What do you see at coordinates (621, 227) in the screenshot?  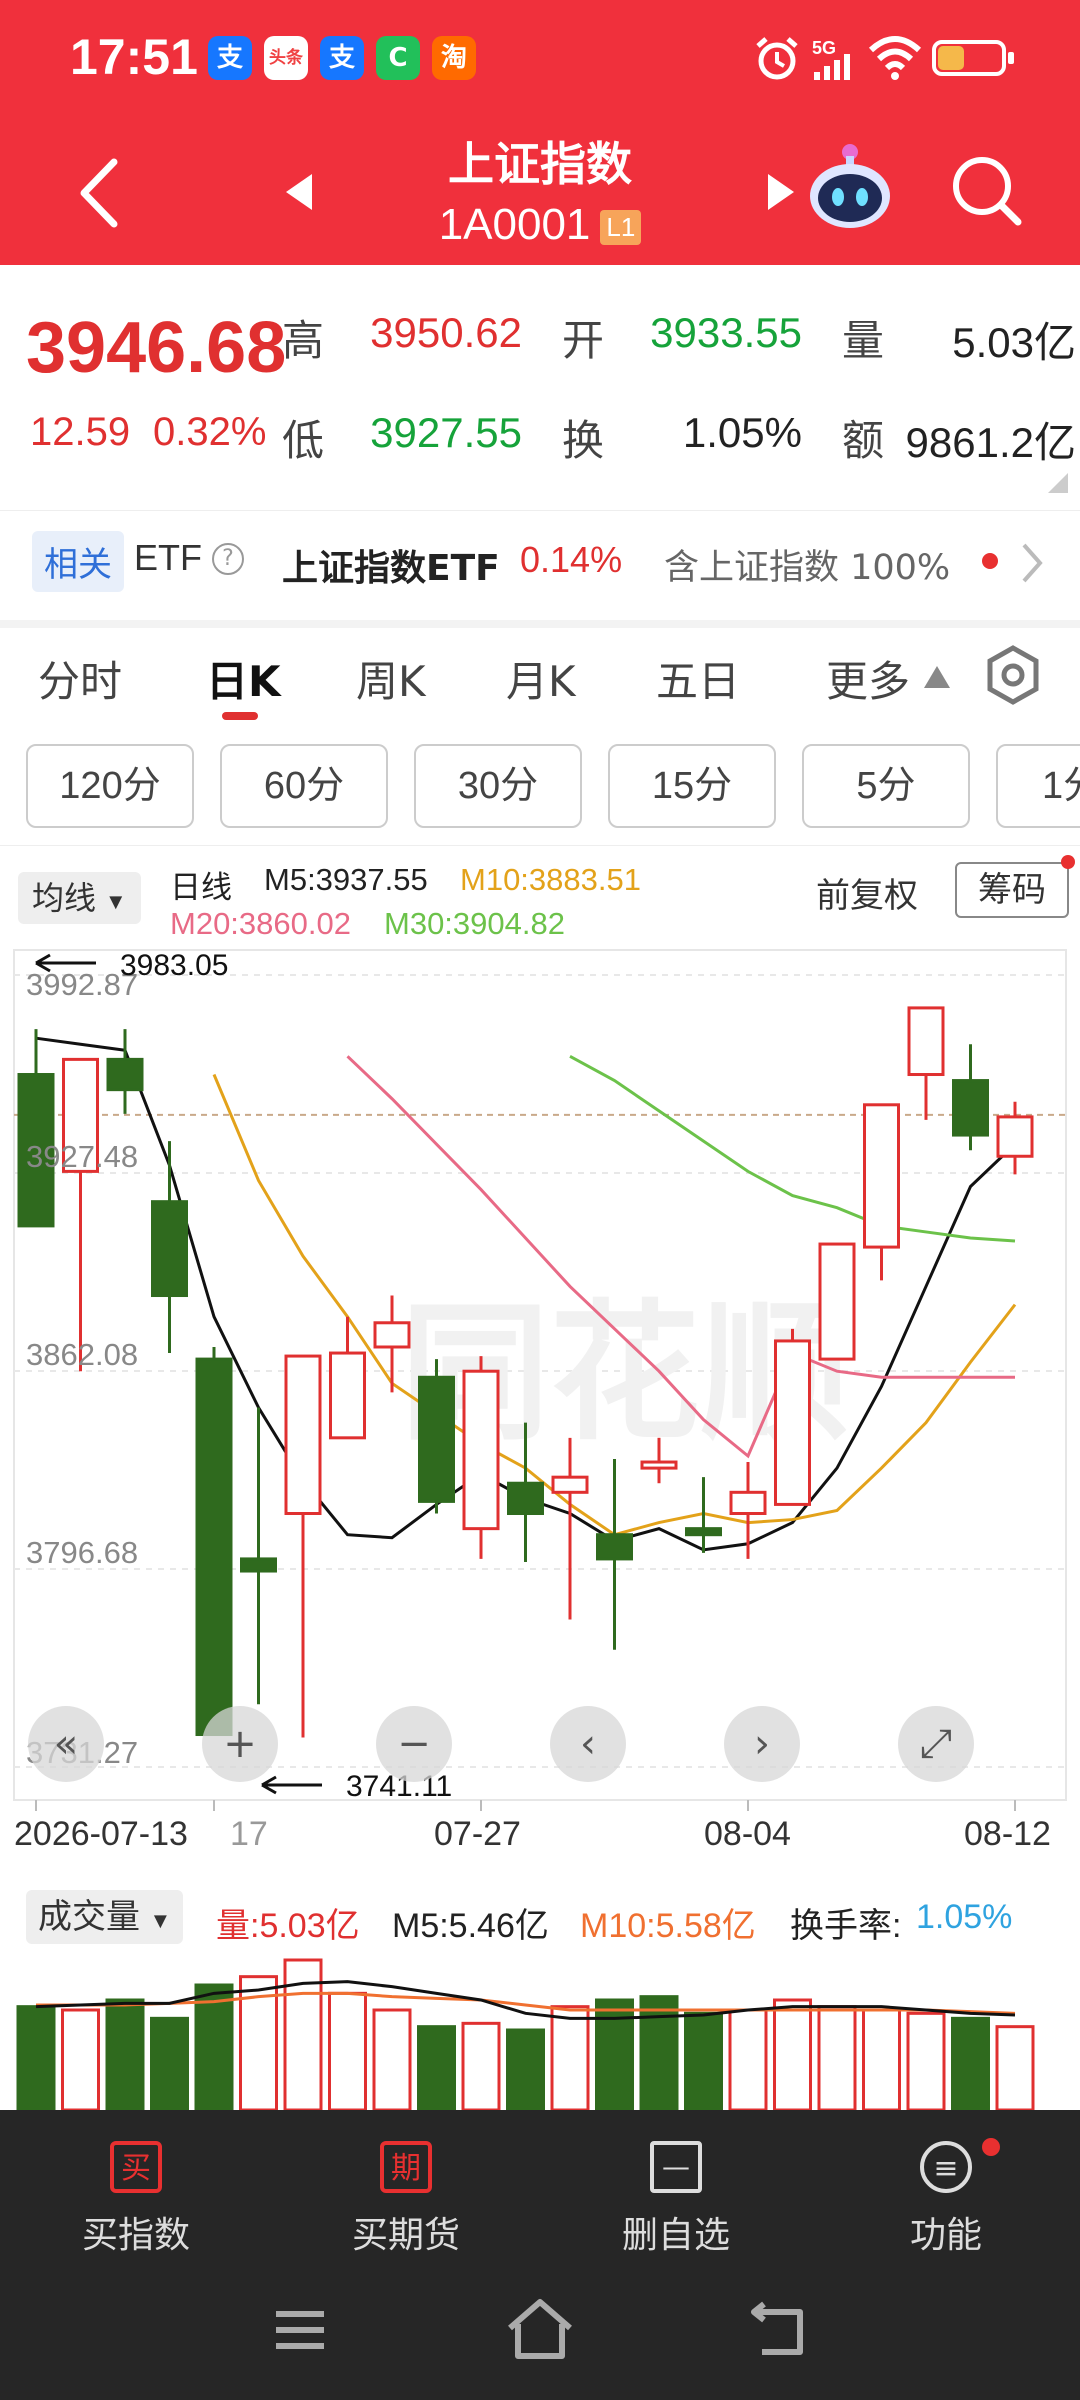 I see `level-badge: L1` at bounding box center [621, 227].